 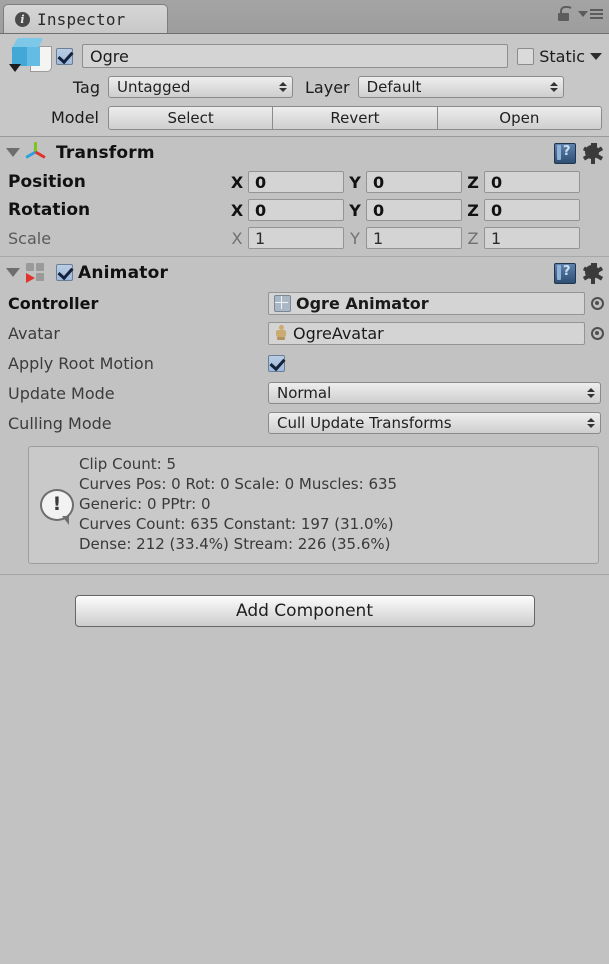 What do you see at coordinates (426, 333) in the screenshot?
I see `avatar-object-field: OgreAvatar` at bounding box center [426, 333].